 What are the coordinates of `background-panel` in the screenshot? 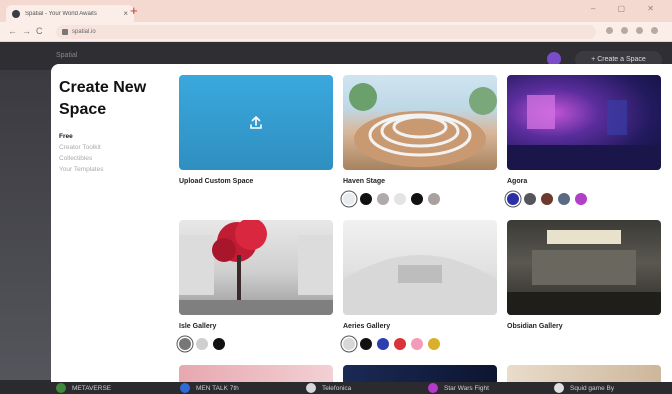 It's located at (26, 226).